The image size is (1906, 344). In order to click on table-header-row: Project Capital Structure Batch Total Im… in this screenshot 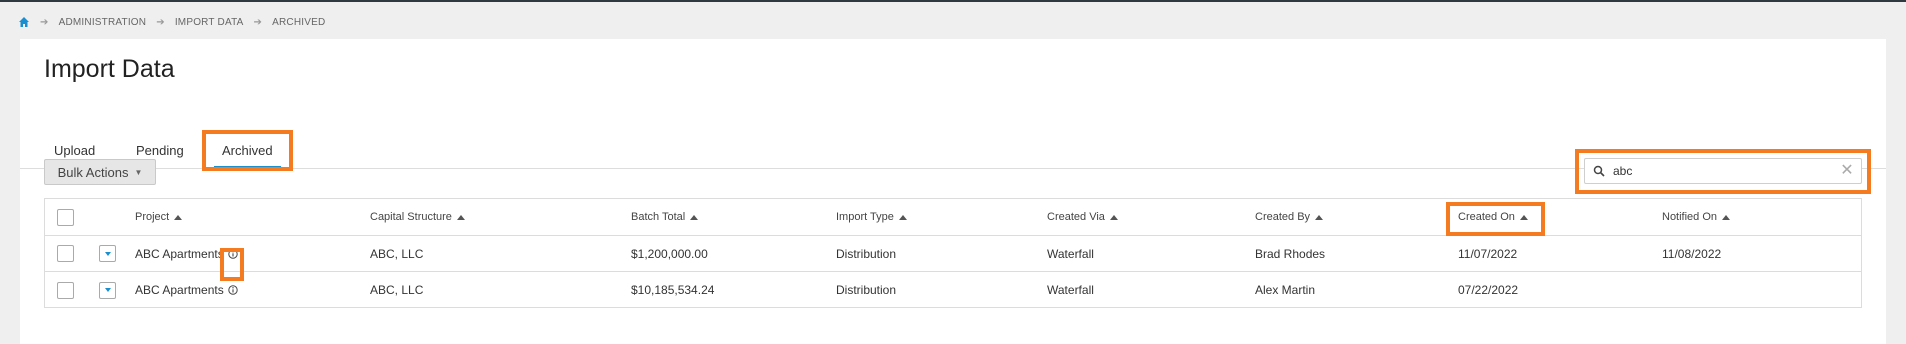, I will do `click(953, 217)`.